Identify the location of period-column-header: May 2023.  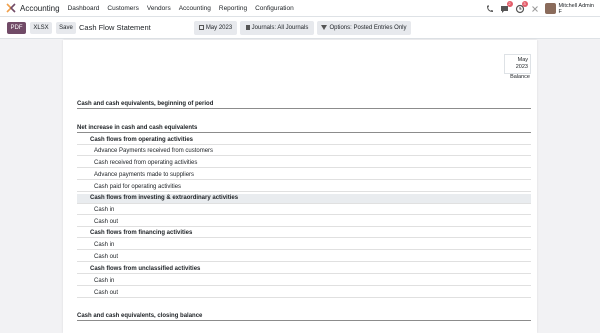
(517, 64).